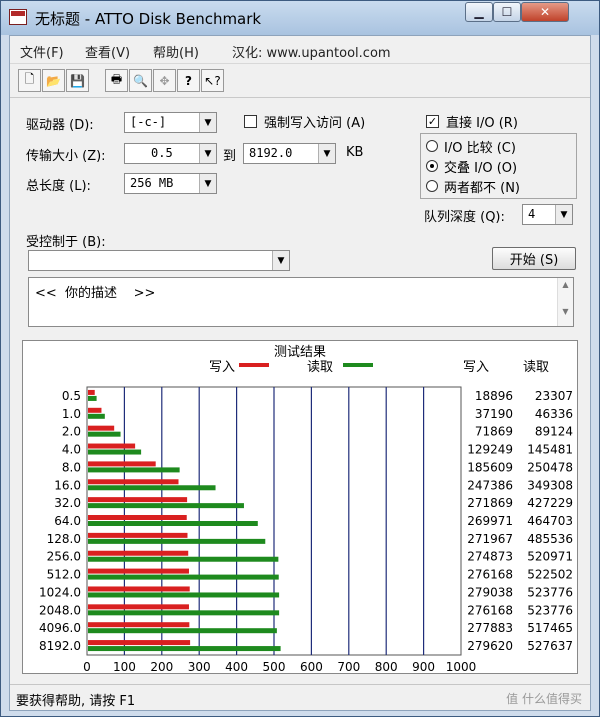 This screenshot has width=600, height=717. I want to click on menu-view: 查看(V), so click(107, 51).